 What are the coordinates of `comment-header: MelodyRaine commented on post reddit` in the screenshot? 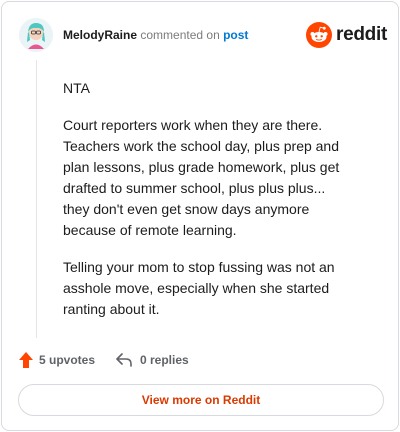 It's located at (203, 35).